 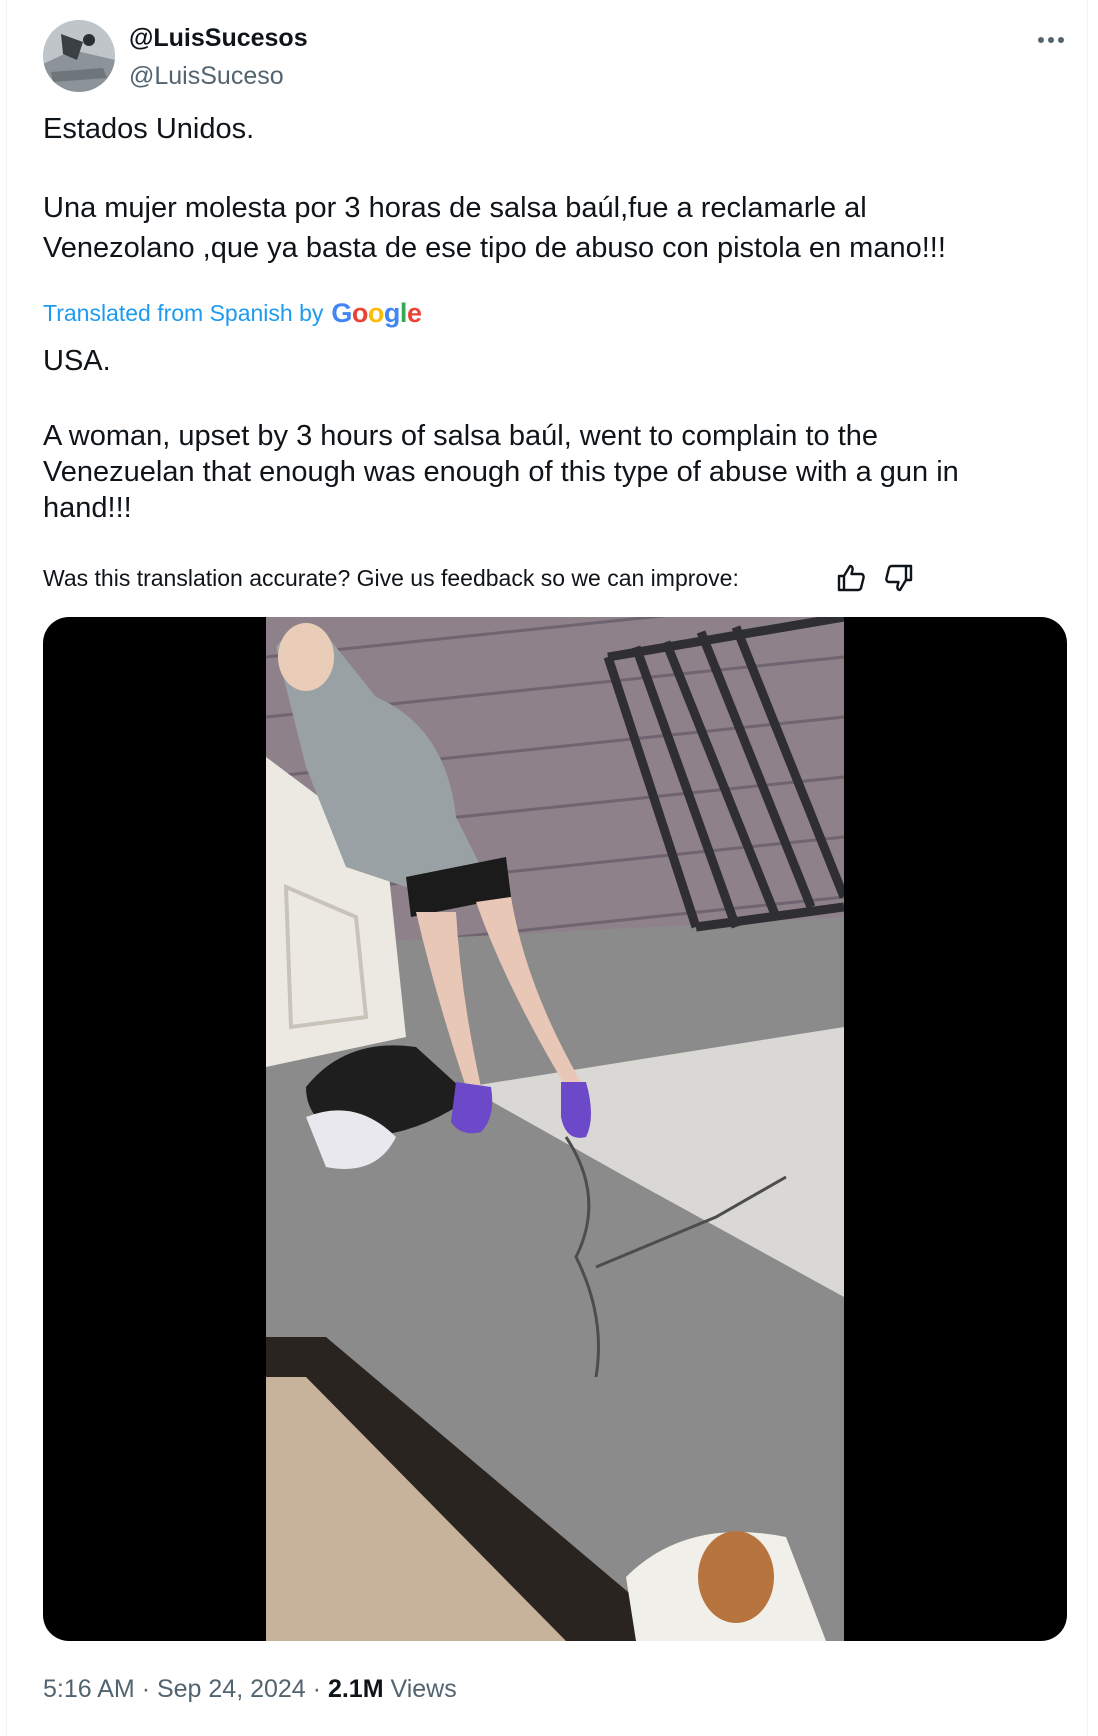 I want to click on thumbs-down-icon, so click(x=899, y=578).